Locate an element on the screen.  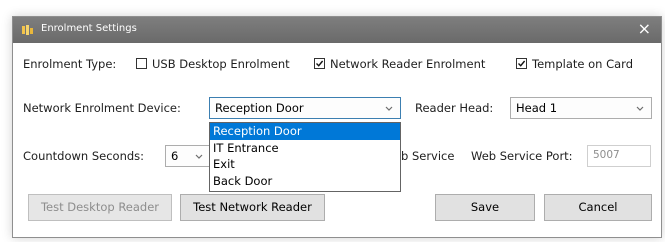
template-on-card-label: Template on Card is located at coordinates (583, 64).